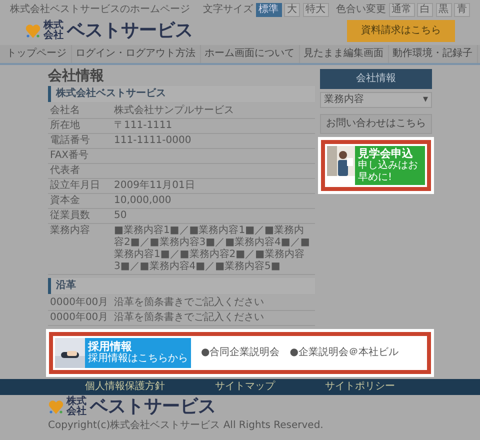 The image size is (480, 440). Describe the element at coordinates (154, 186) in the screenshot. I see `field-value: 2009年11月01日` at that location.